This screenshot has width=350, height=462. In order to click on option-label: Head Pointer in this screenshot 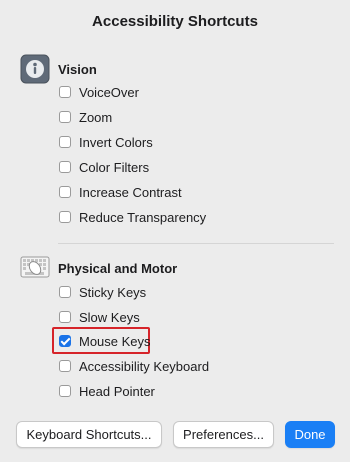, I will do `click(117, 391)`.